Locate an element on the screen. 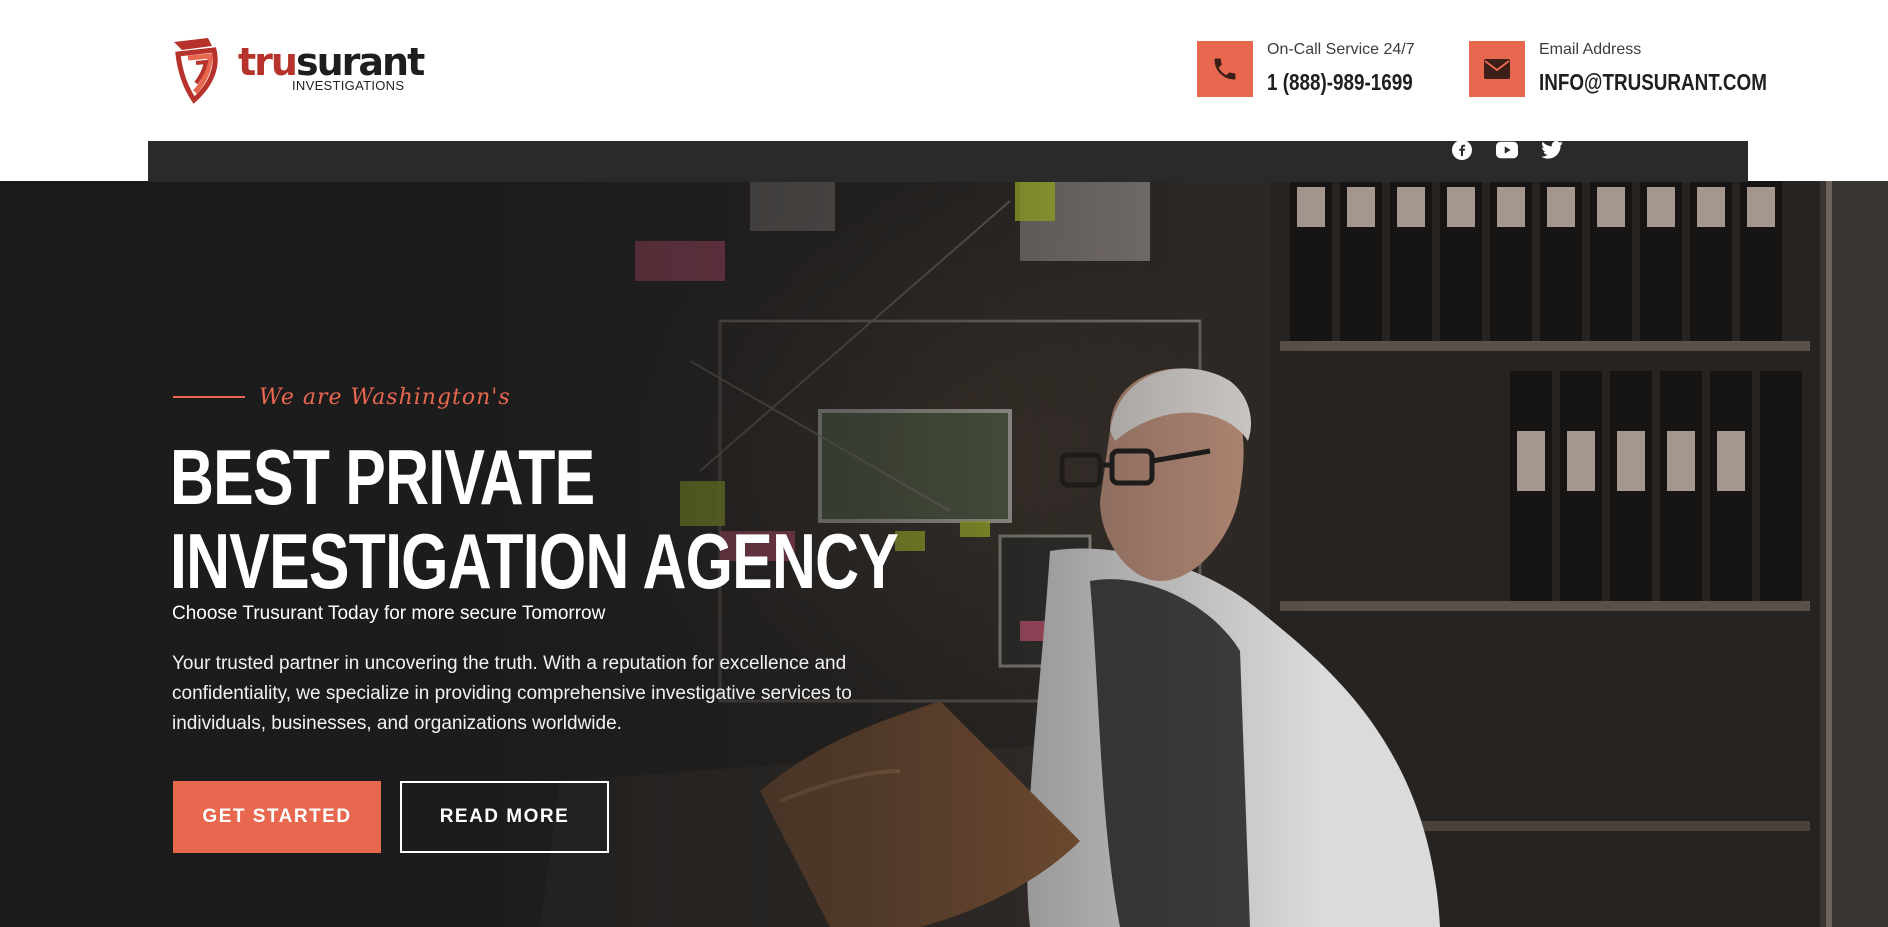  phone-number: 1 (888)-989-1699 is located at coordinates (1340, 82).